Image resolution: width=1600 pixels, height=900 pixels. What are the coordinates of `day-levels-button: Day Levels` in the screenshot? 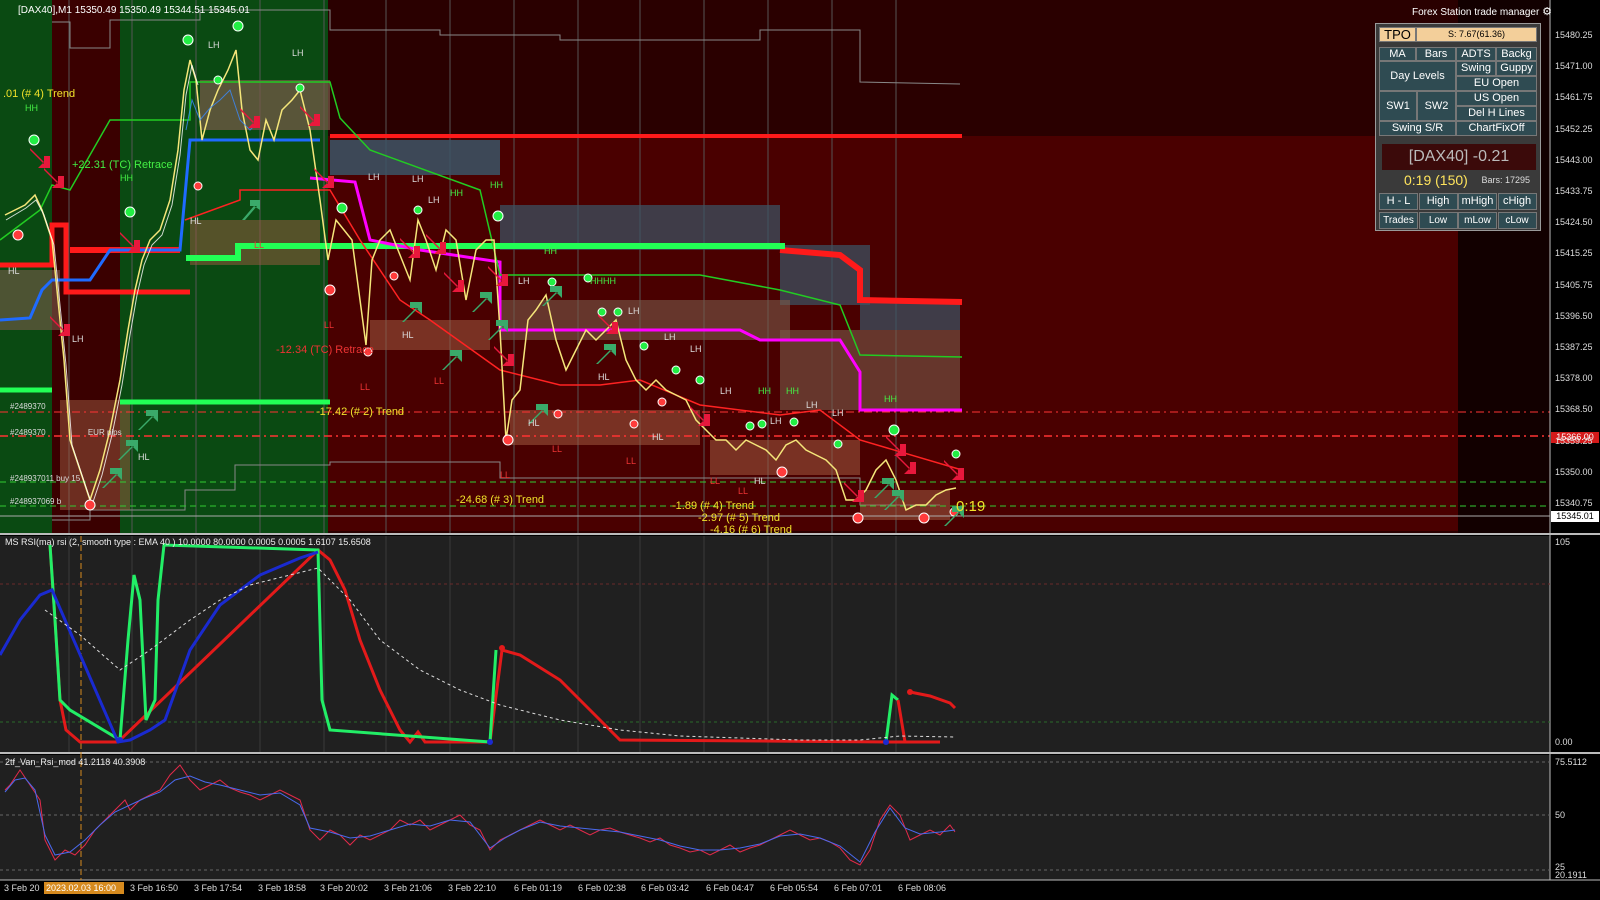 It's located at (1417, 76).